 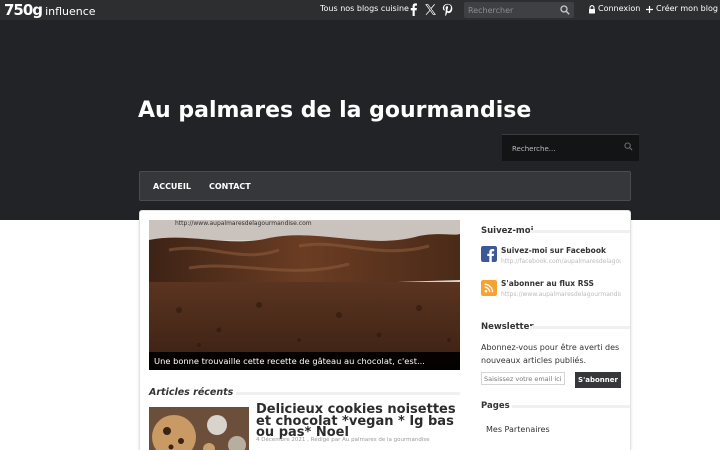 I want to click on rss-icon, so click(x=489, y=288).